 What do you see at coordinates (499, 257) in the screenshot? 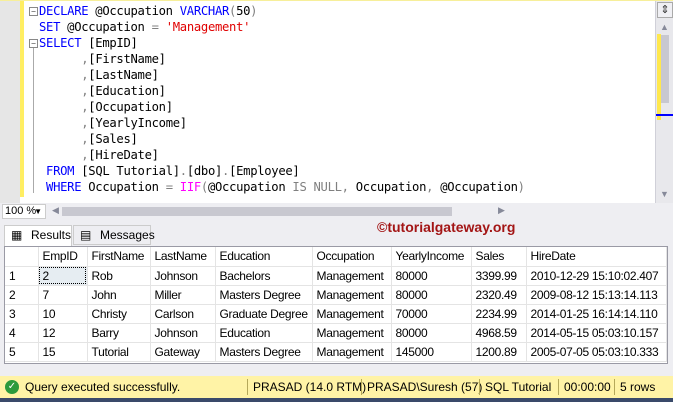
I see `column-header: Sales` at bounding box center [499, 257].